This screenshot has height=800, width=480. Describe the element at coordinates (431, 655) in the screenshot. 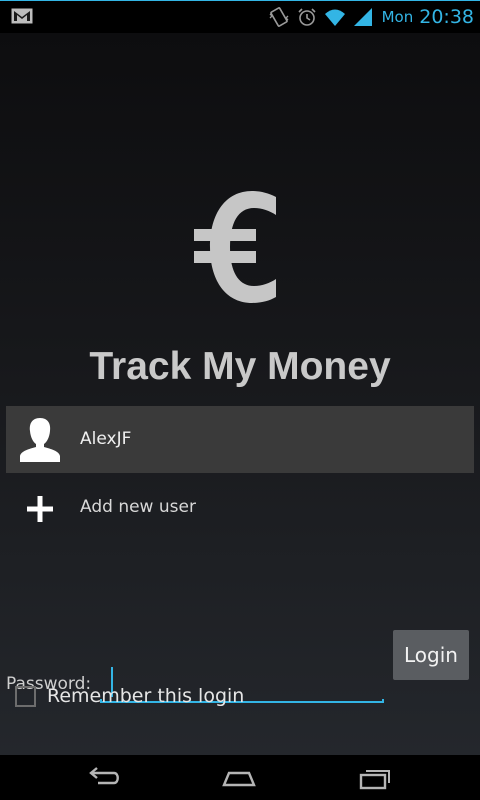

I see `login-button: Login` at that location.